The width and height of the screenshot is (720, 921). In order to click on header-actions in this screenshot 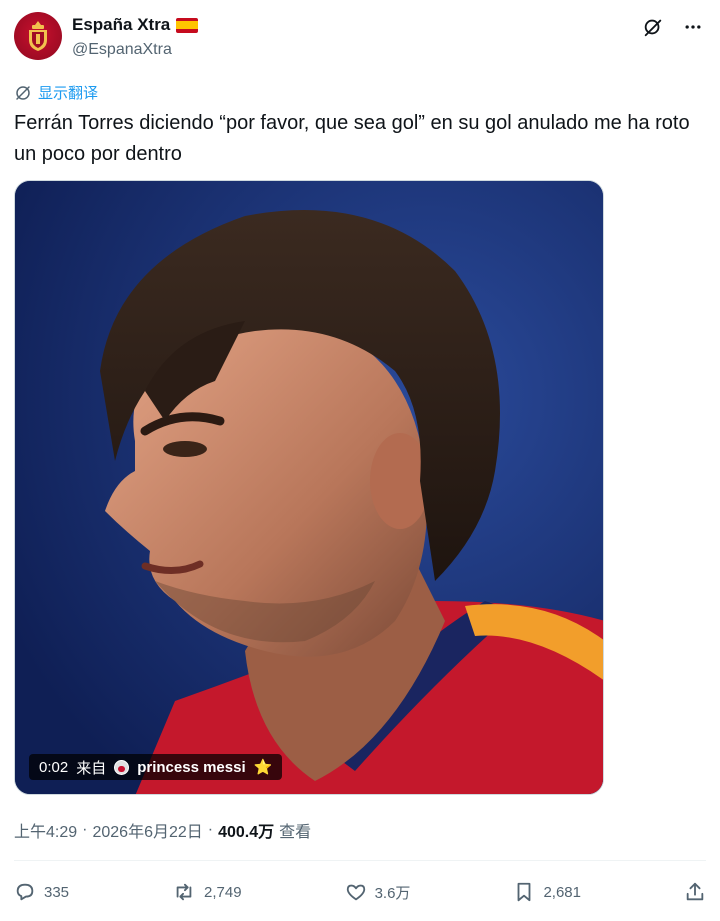, I will do `click(673, 27)`.